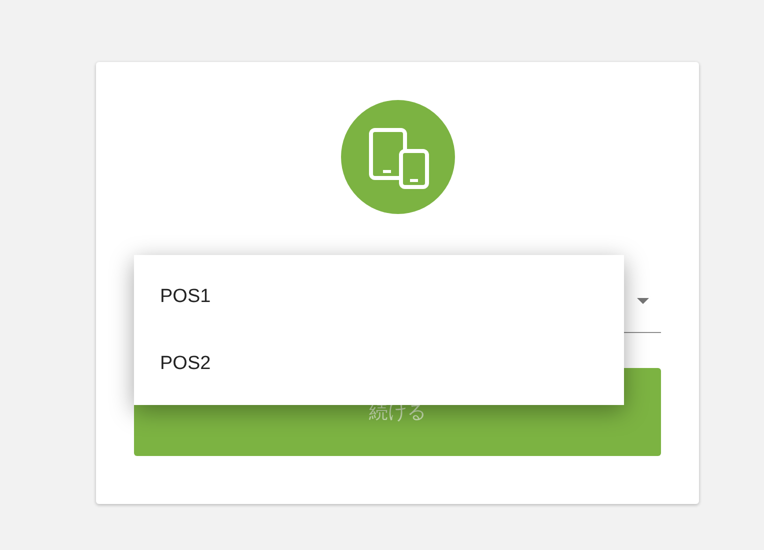 The height and width of the screenshot is (550, 764). Describe the element at coordinates (643, 301) in the screenshot. I see `caret-icon` at that location.